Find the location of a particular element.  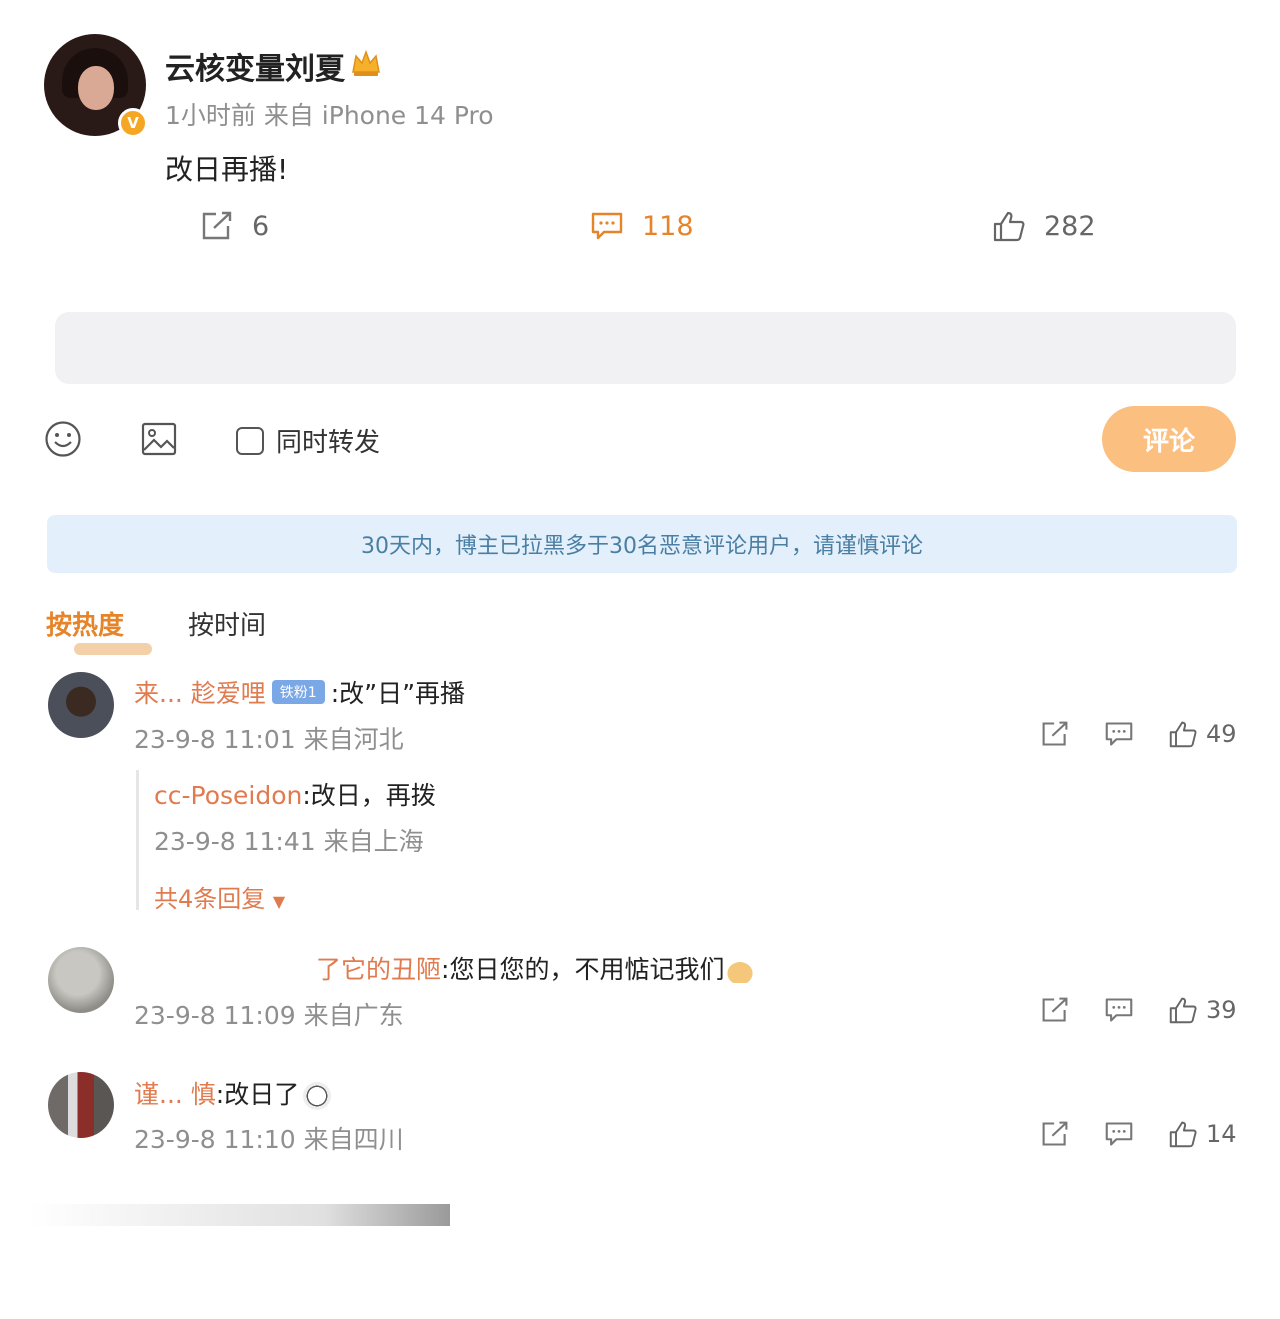

submit-comment-button: 评论 is located at coordinates (1169, 439).